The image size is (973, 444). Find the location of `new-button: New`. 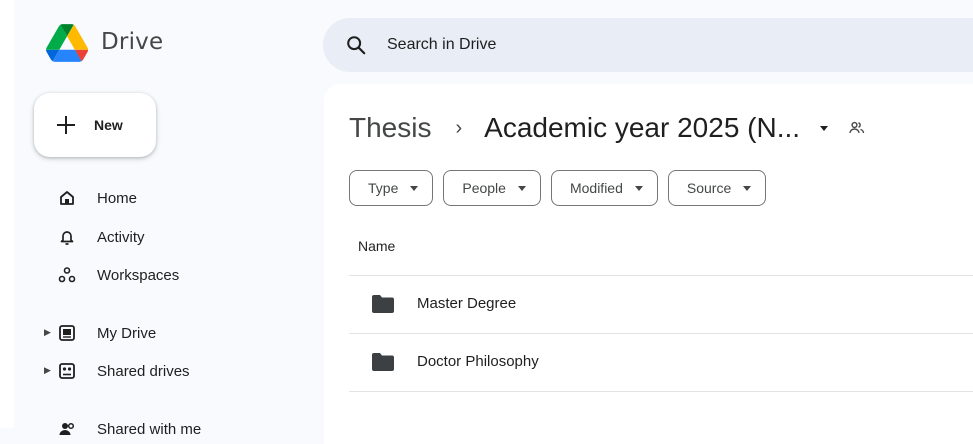

new-button: New is located at coordinates (95, 125).